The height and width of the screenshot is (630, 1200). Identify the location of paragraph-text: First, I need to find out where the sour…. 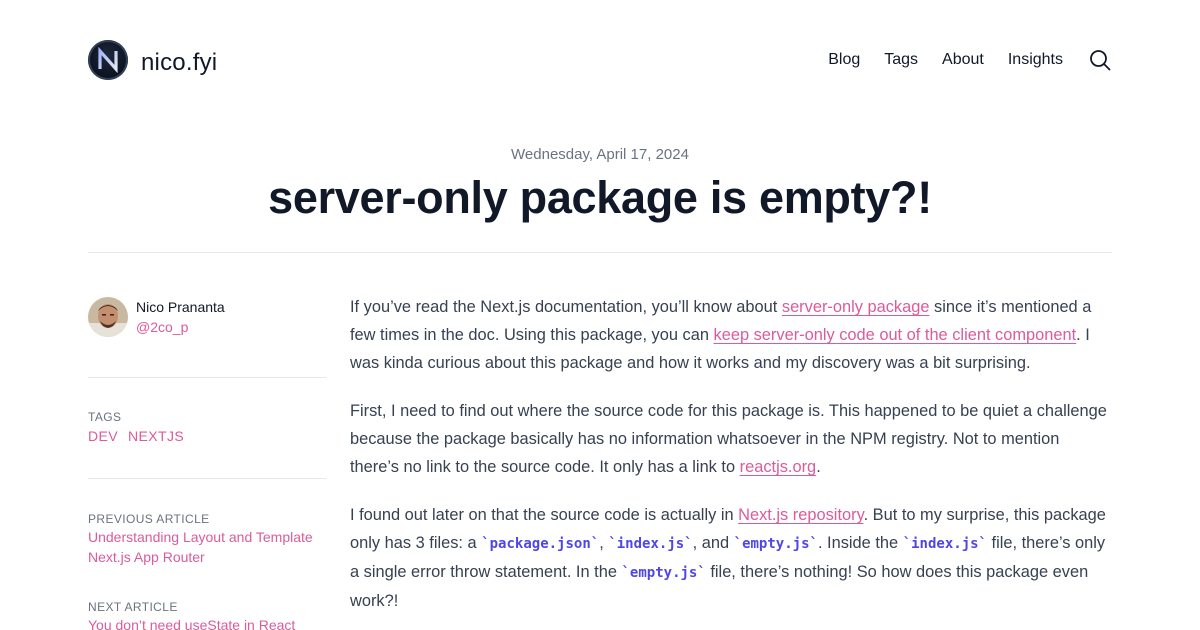
(728, 439).